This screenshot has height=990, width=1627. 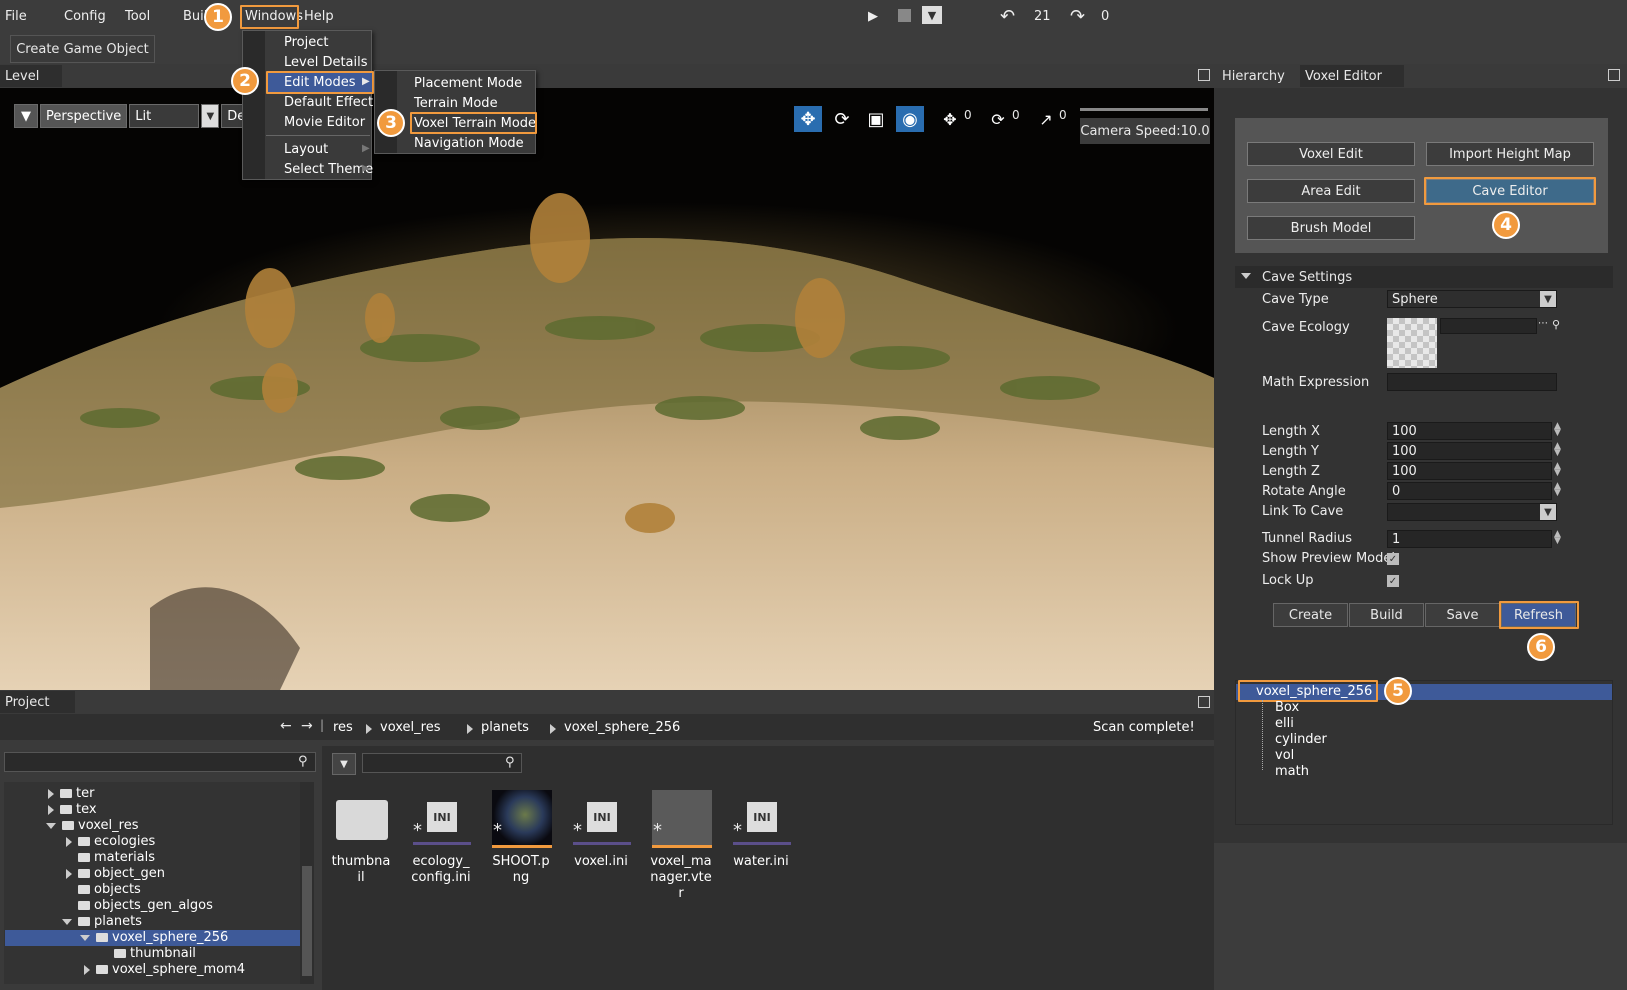 What do you see at coordinates (115, 873) in the screenshot?
I see `tree-item-object-gen: object_gen` at bounding box center [115, 873].